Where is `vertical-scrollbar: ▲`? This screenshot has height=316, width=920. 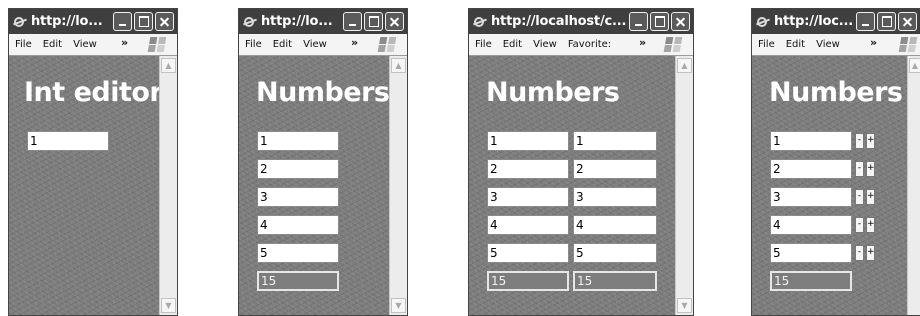 vertical-scrollbar: ▲ is located at coordinates (913, 185).